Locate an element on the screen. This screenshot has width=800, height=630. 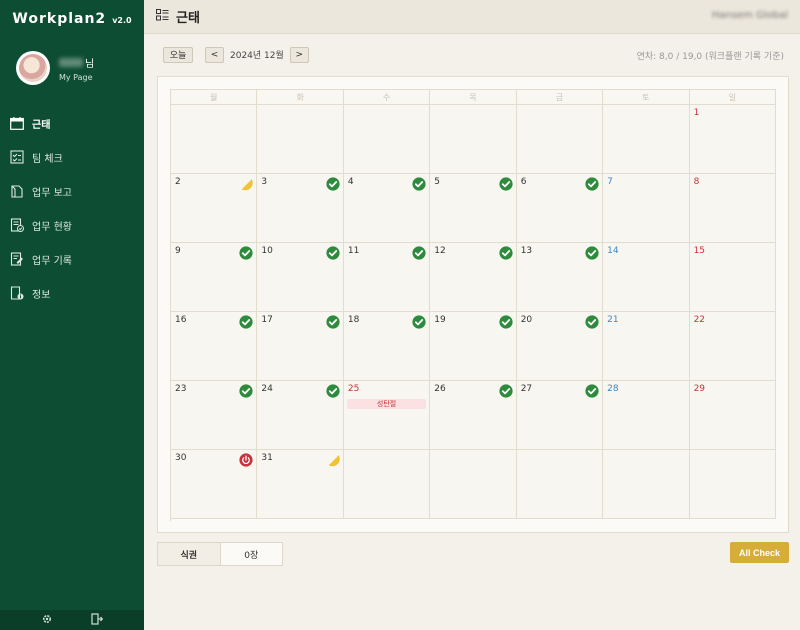
day-number: 20 is located at coordinates (526, 320).